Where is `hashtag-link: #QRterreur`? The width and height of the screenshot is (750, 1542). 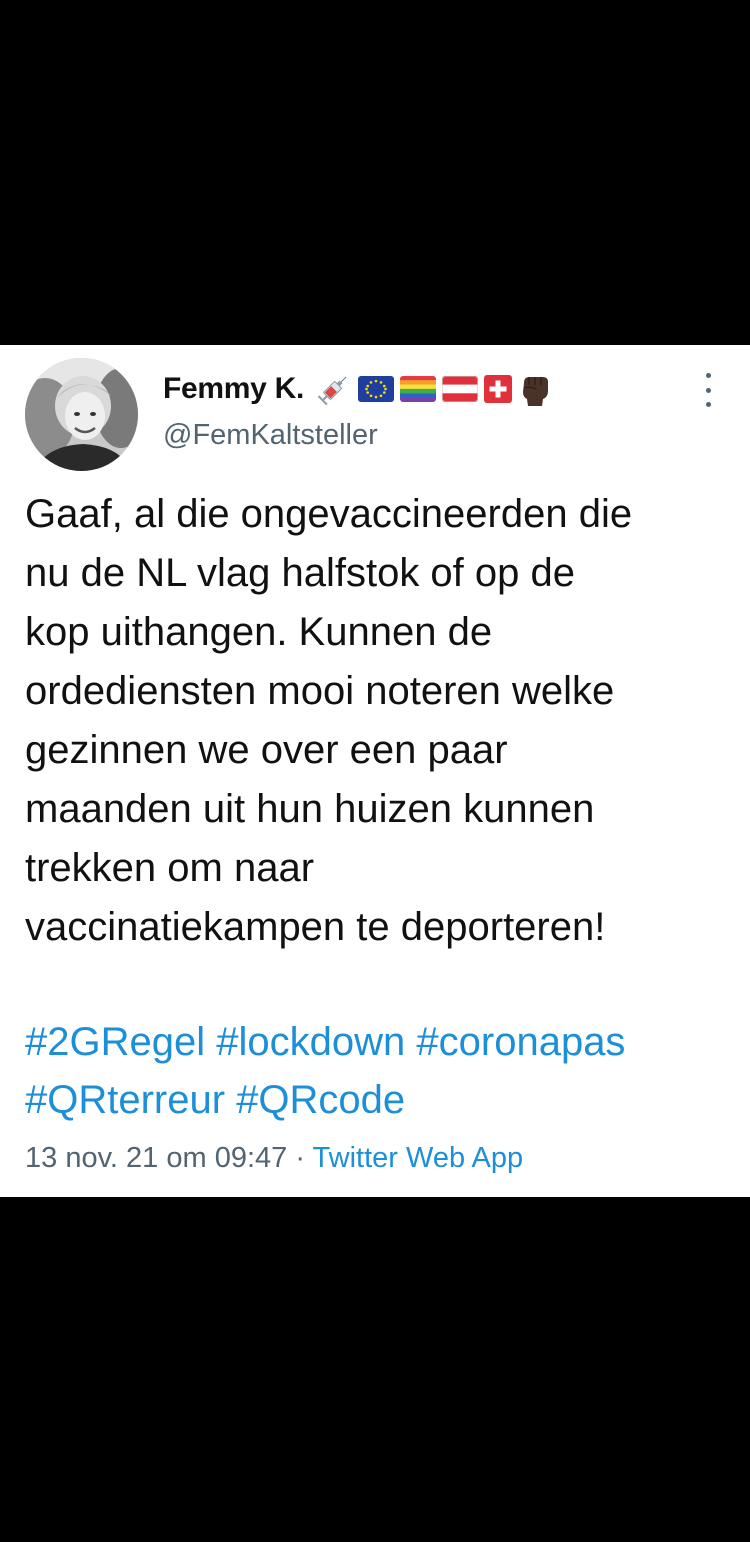
hashtag-link: #QRterreur is located at coordinates (125, 1100).